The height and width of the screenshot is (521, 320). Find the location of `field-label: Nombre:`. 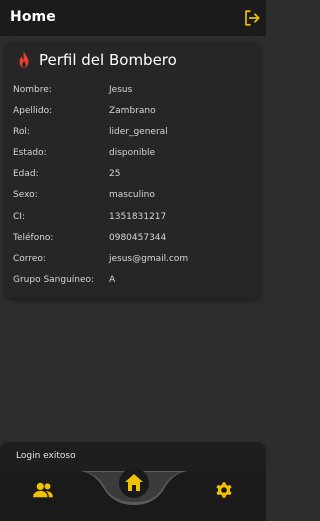

field-label: Nombre: is located at coordinates (32, 90).